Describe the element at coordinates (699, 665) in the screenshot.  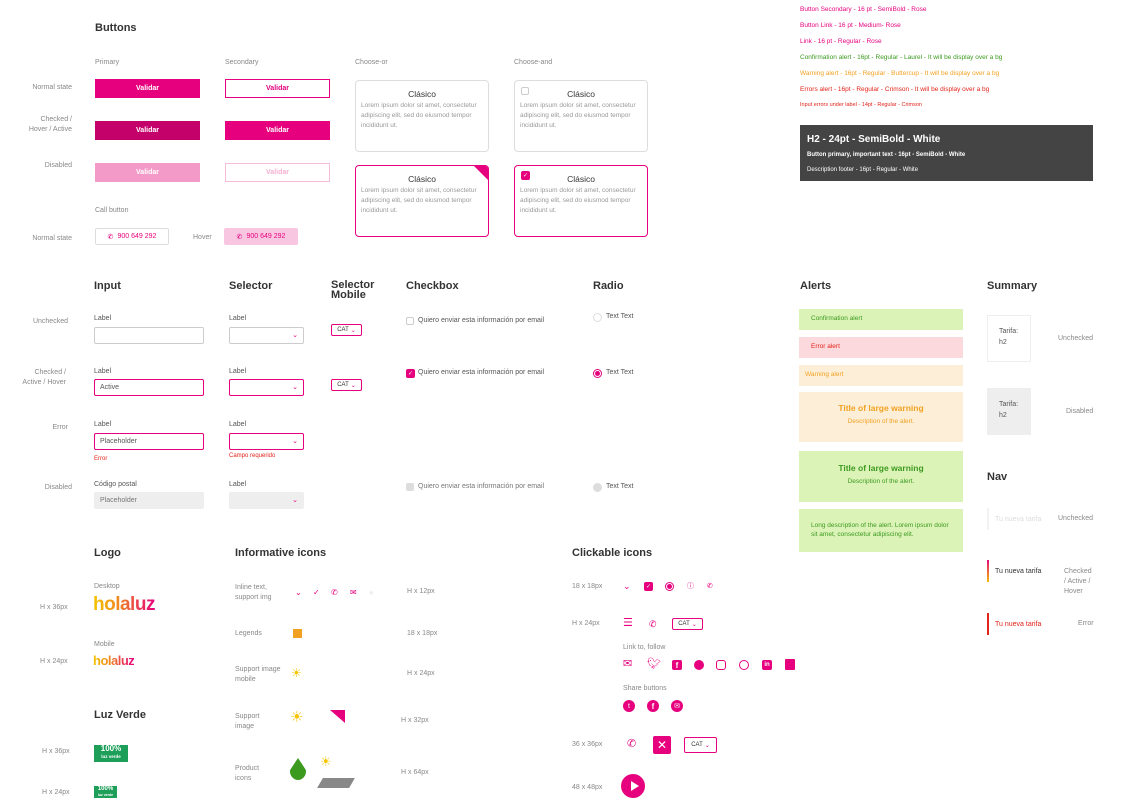
I see `messenger-icon` at that location.